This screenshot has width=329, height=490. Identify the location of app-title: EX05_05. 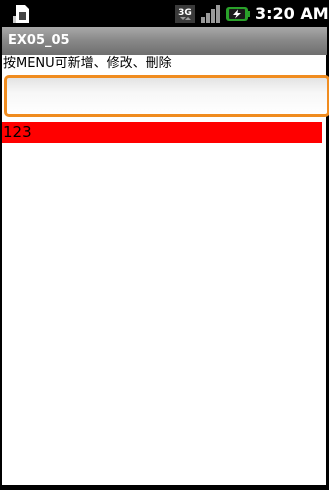
(39, 40).